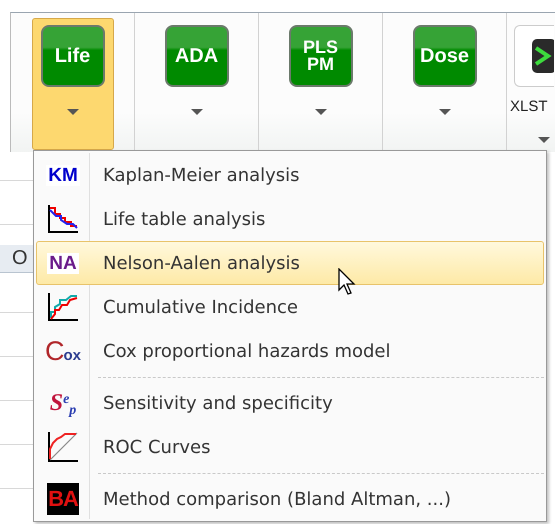  I want to click on menu-item: Cumulative Incidence, so click(290, 307).